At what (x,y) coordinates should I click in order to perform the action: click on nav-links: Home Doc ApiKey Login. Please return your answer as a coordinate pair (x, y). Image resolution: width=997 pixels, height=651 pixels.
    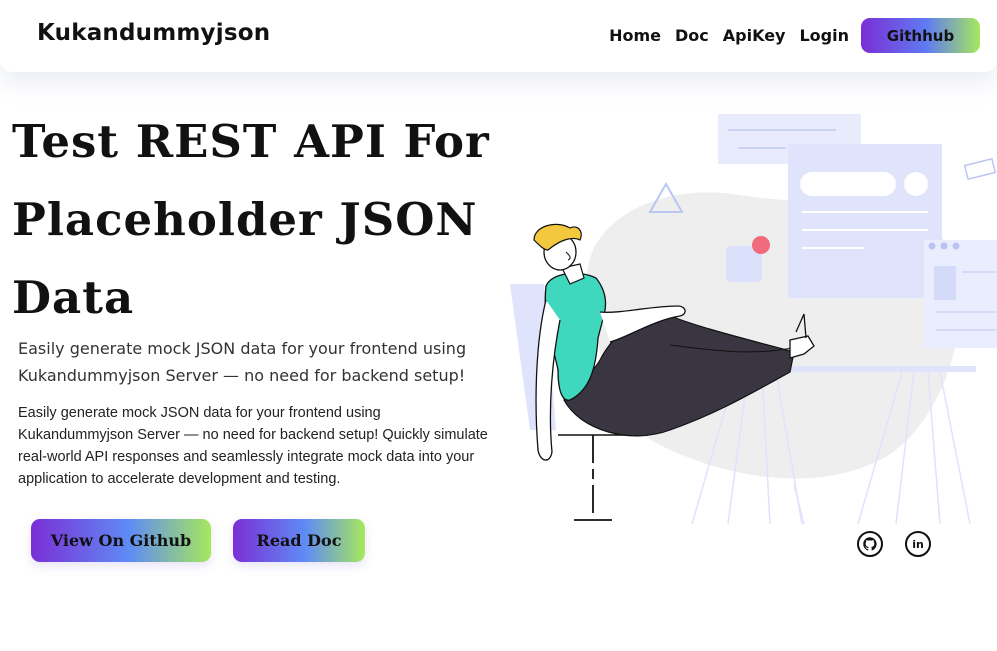
    Looking at the image, I should click on (729, 35).